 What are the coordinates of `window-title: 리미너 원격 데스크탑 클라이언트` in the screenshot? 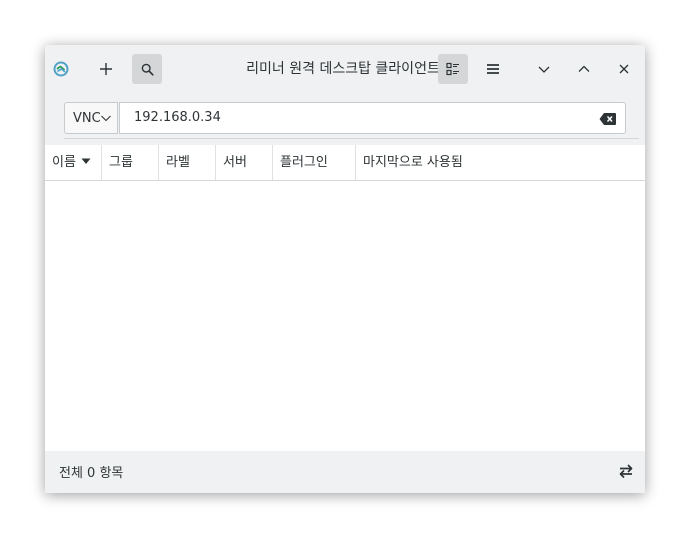 It's located at (343, 69).